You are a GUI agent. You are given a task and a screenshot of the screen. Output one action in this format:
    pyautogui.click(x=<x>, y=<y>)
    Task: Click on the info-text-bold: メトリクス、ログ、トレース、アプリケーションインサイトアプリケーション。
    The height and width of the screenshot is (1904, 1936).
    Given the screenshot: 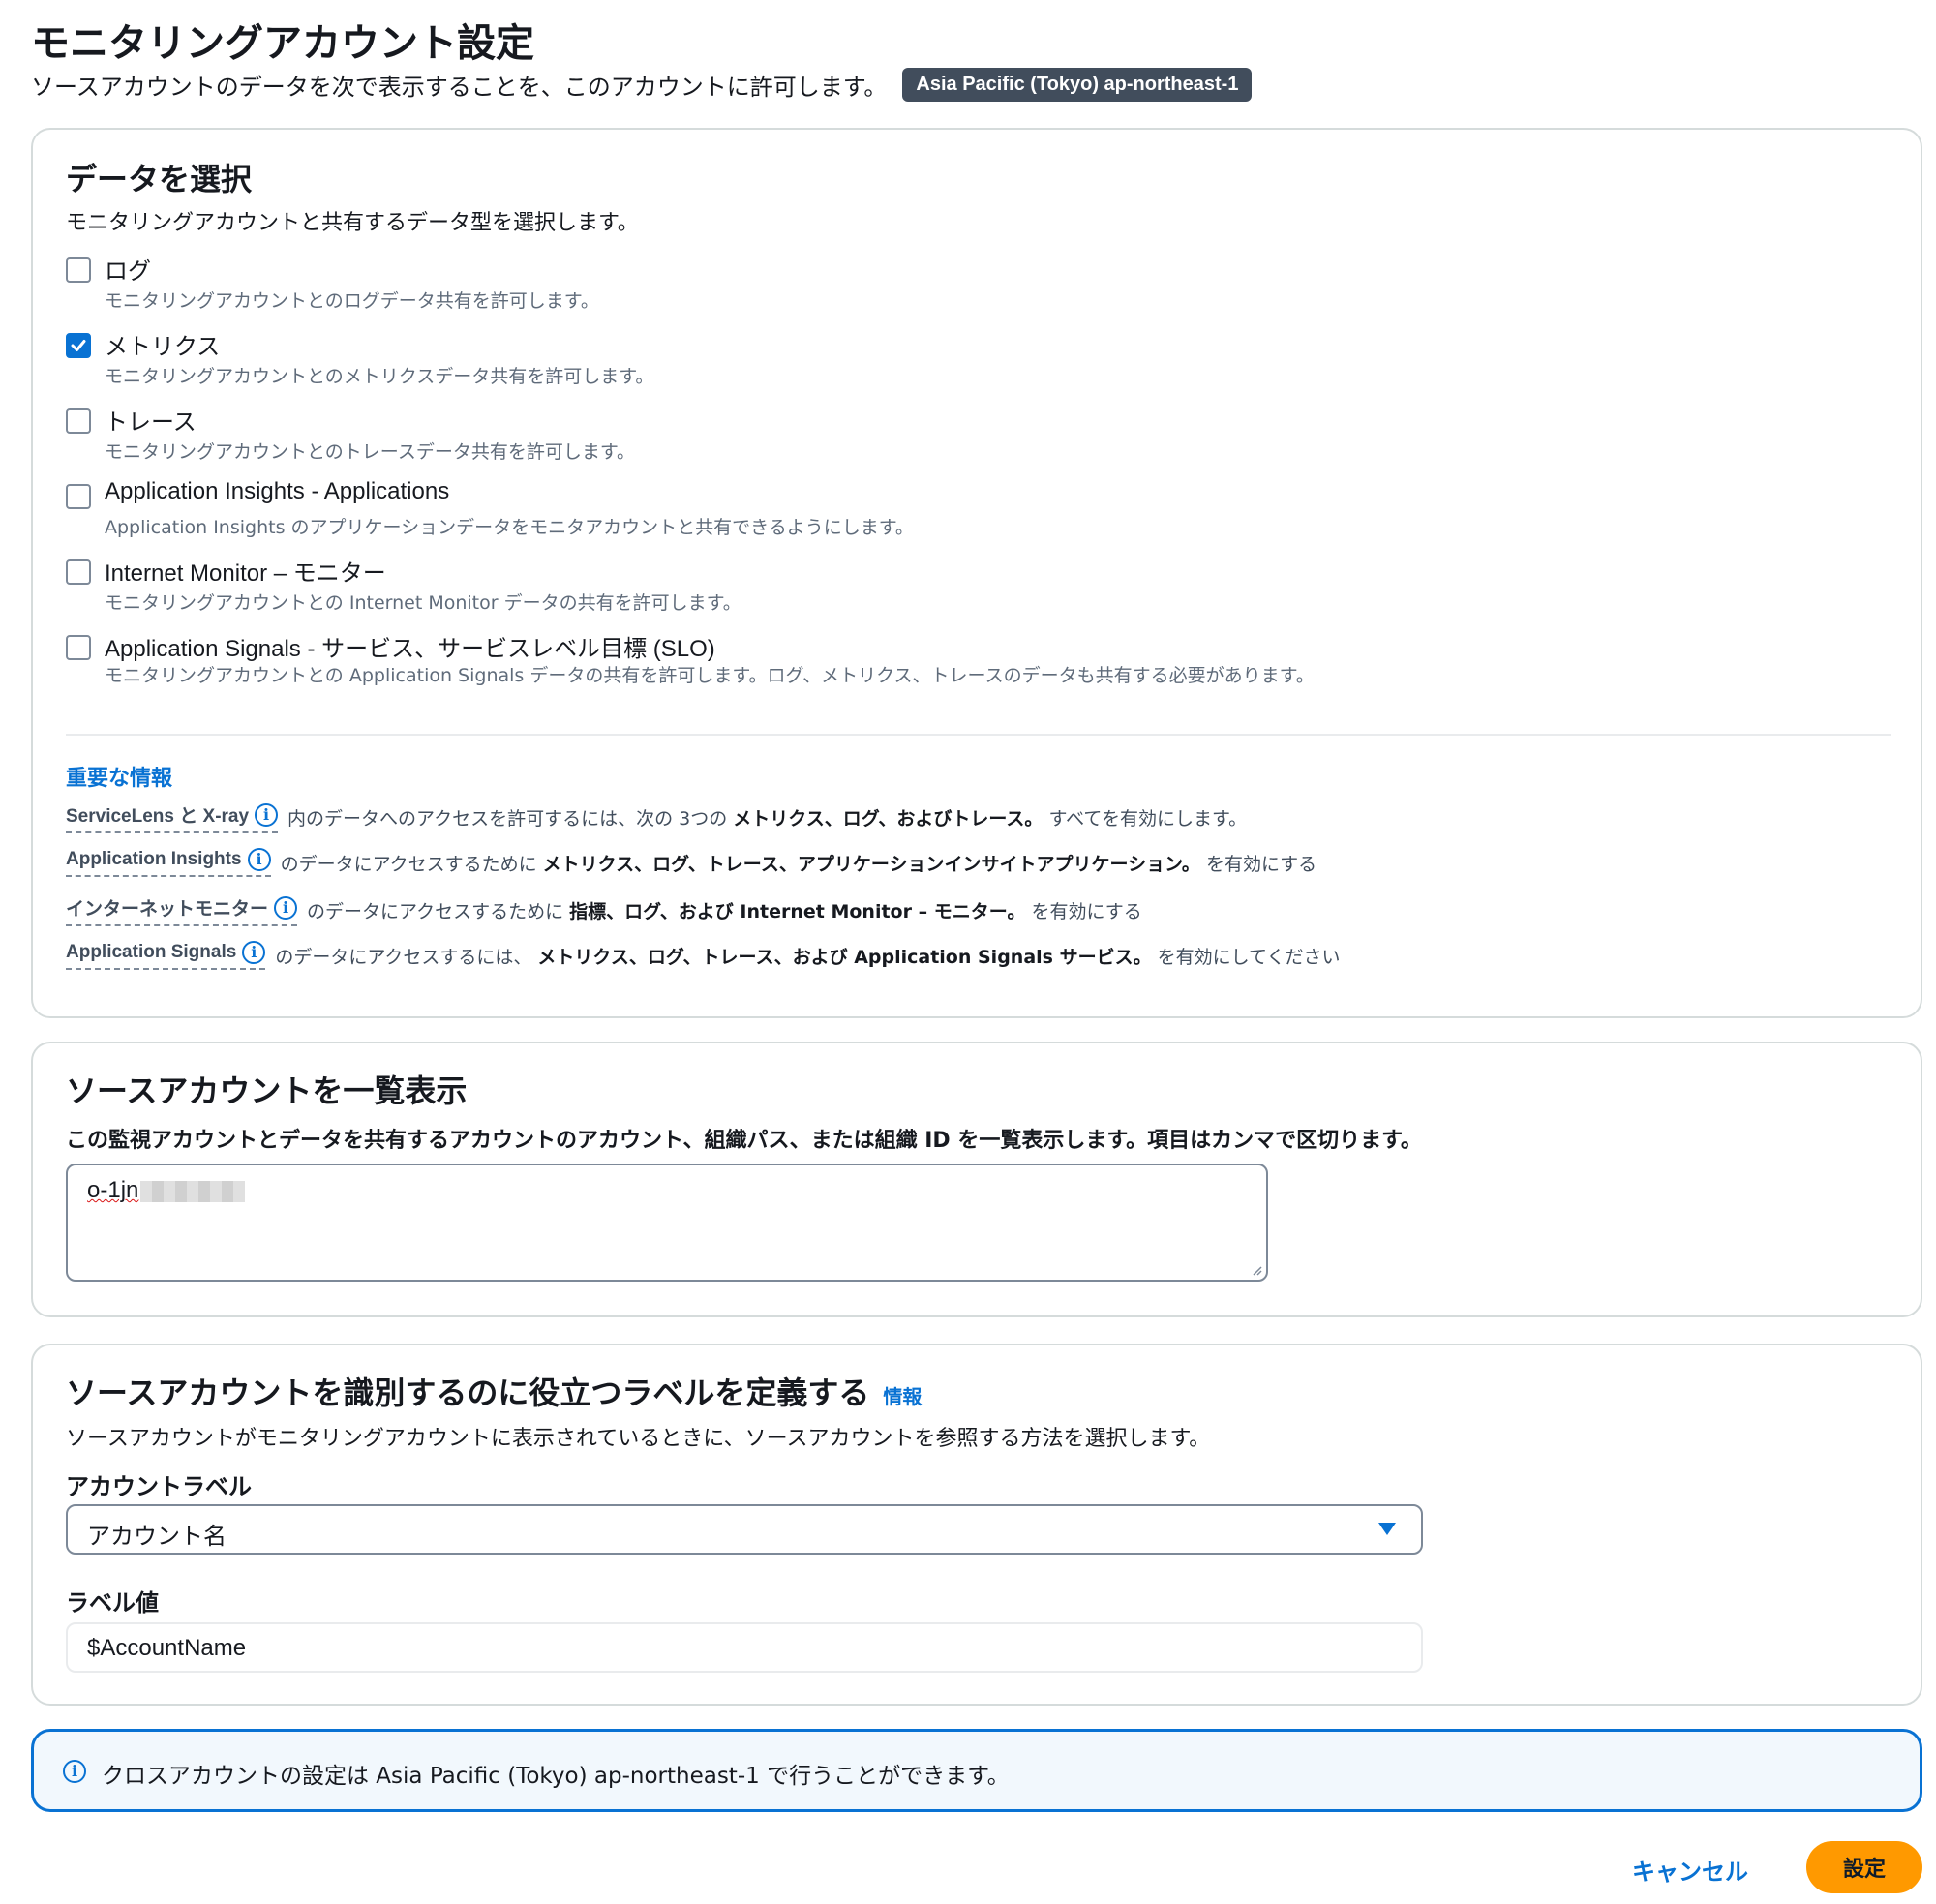 What is the action you would take?
    pyautogui.click(x=871, y=864)
    